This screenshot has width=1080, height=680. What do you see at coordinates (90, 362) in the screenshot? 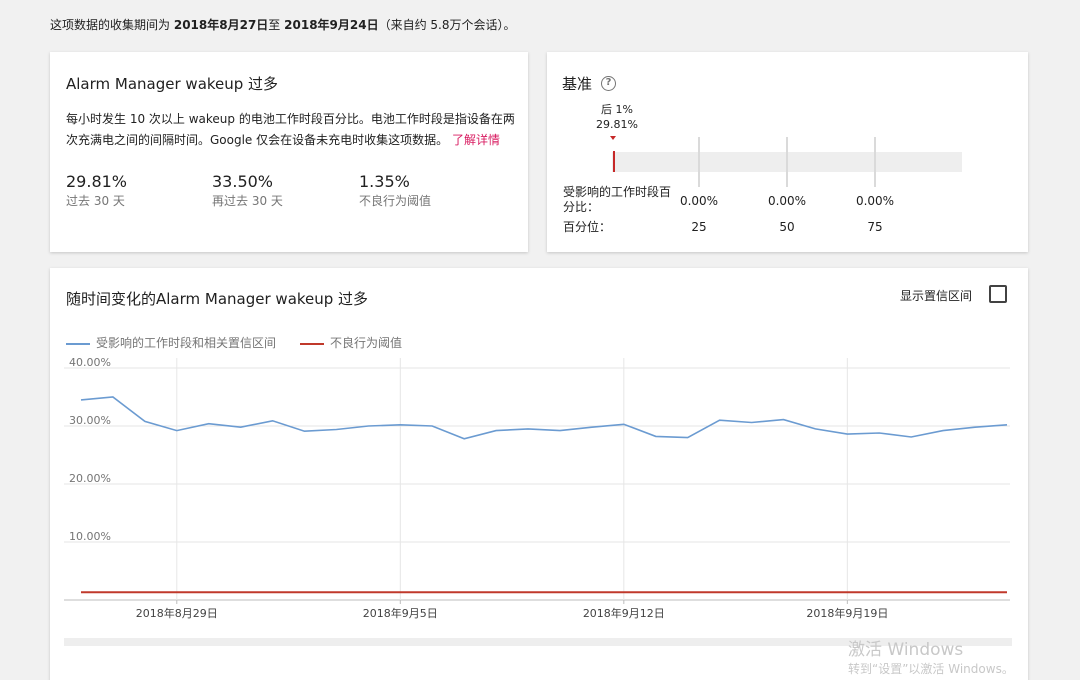
I see `y-tick-label: 40.00%` at bounding box center [90, 362].